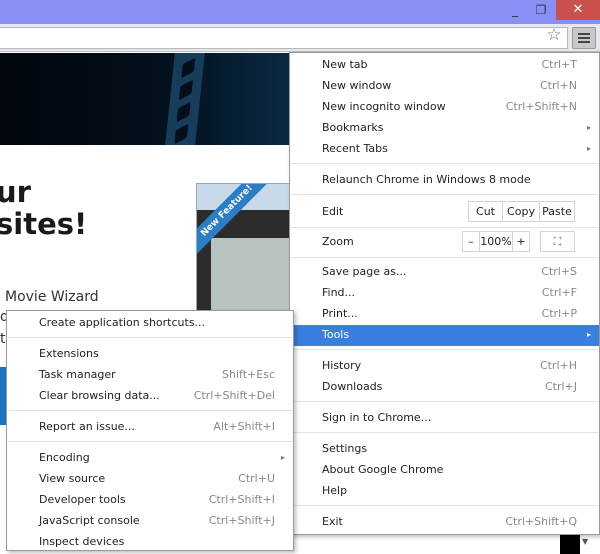 The height and width of the screenshot is (554, 600). Describe the element at coordinates (353, 127) in the screenshot. I see `menu-item-label: Bookmarks` at that location.